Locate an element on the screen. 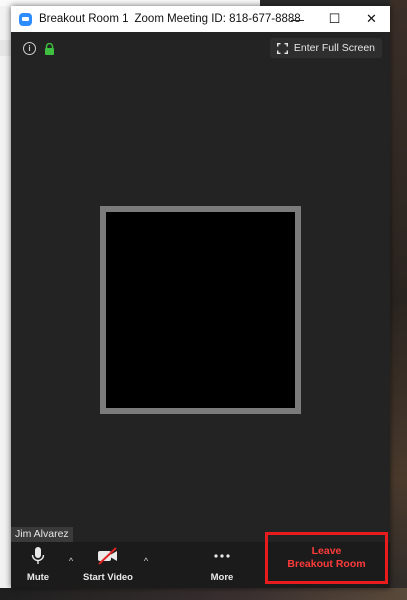  background-tab-sliver is located at coordinates (5, 48).